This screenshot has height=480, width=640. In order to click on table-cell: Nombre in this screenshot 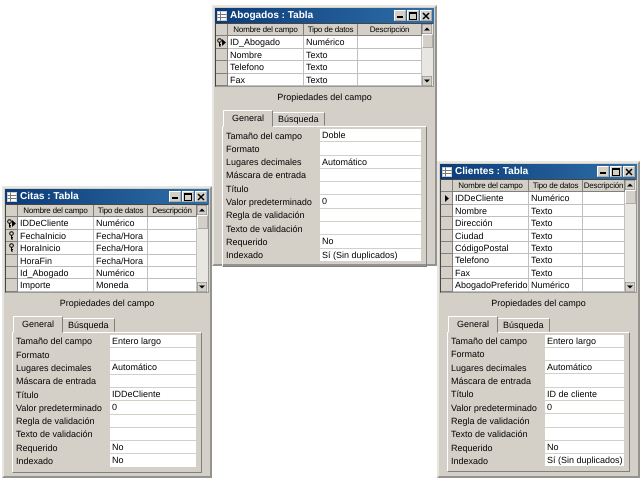, I will do `click(491, 211)`.